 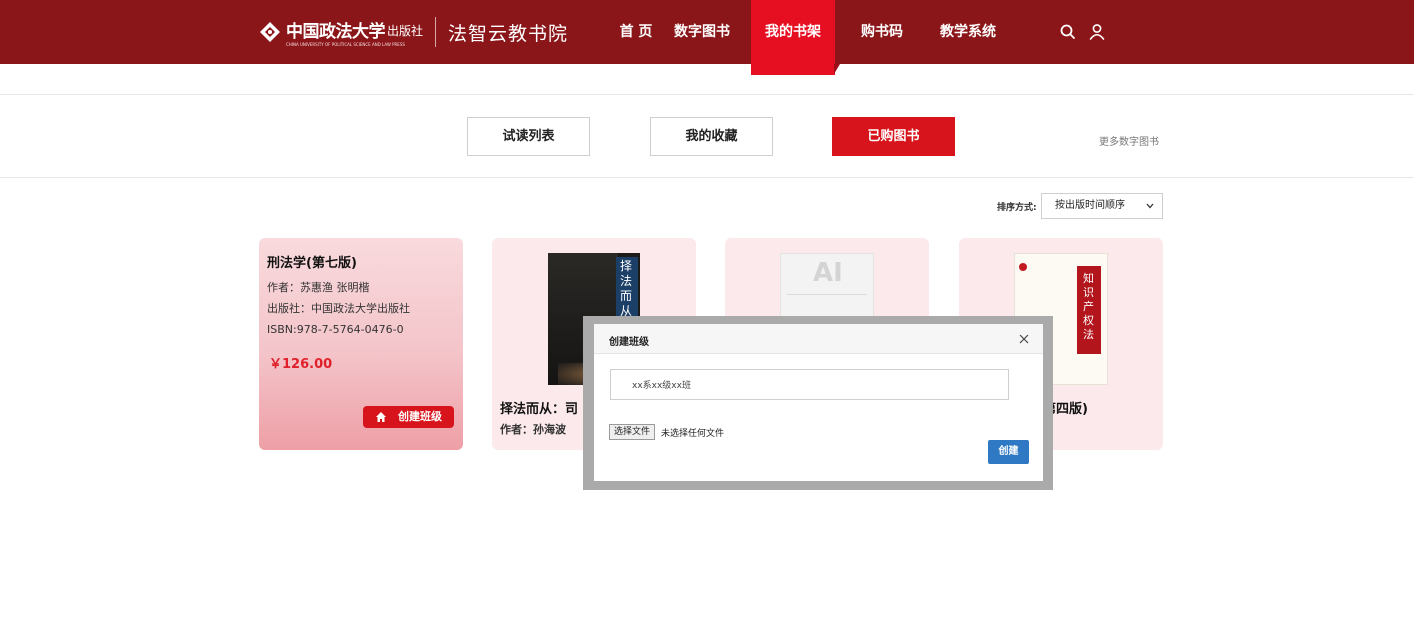 I want to click on book-publisher: 出版社：中国政法大学出版社, so click(x=338, y=308).